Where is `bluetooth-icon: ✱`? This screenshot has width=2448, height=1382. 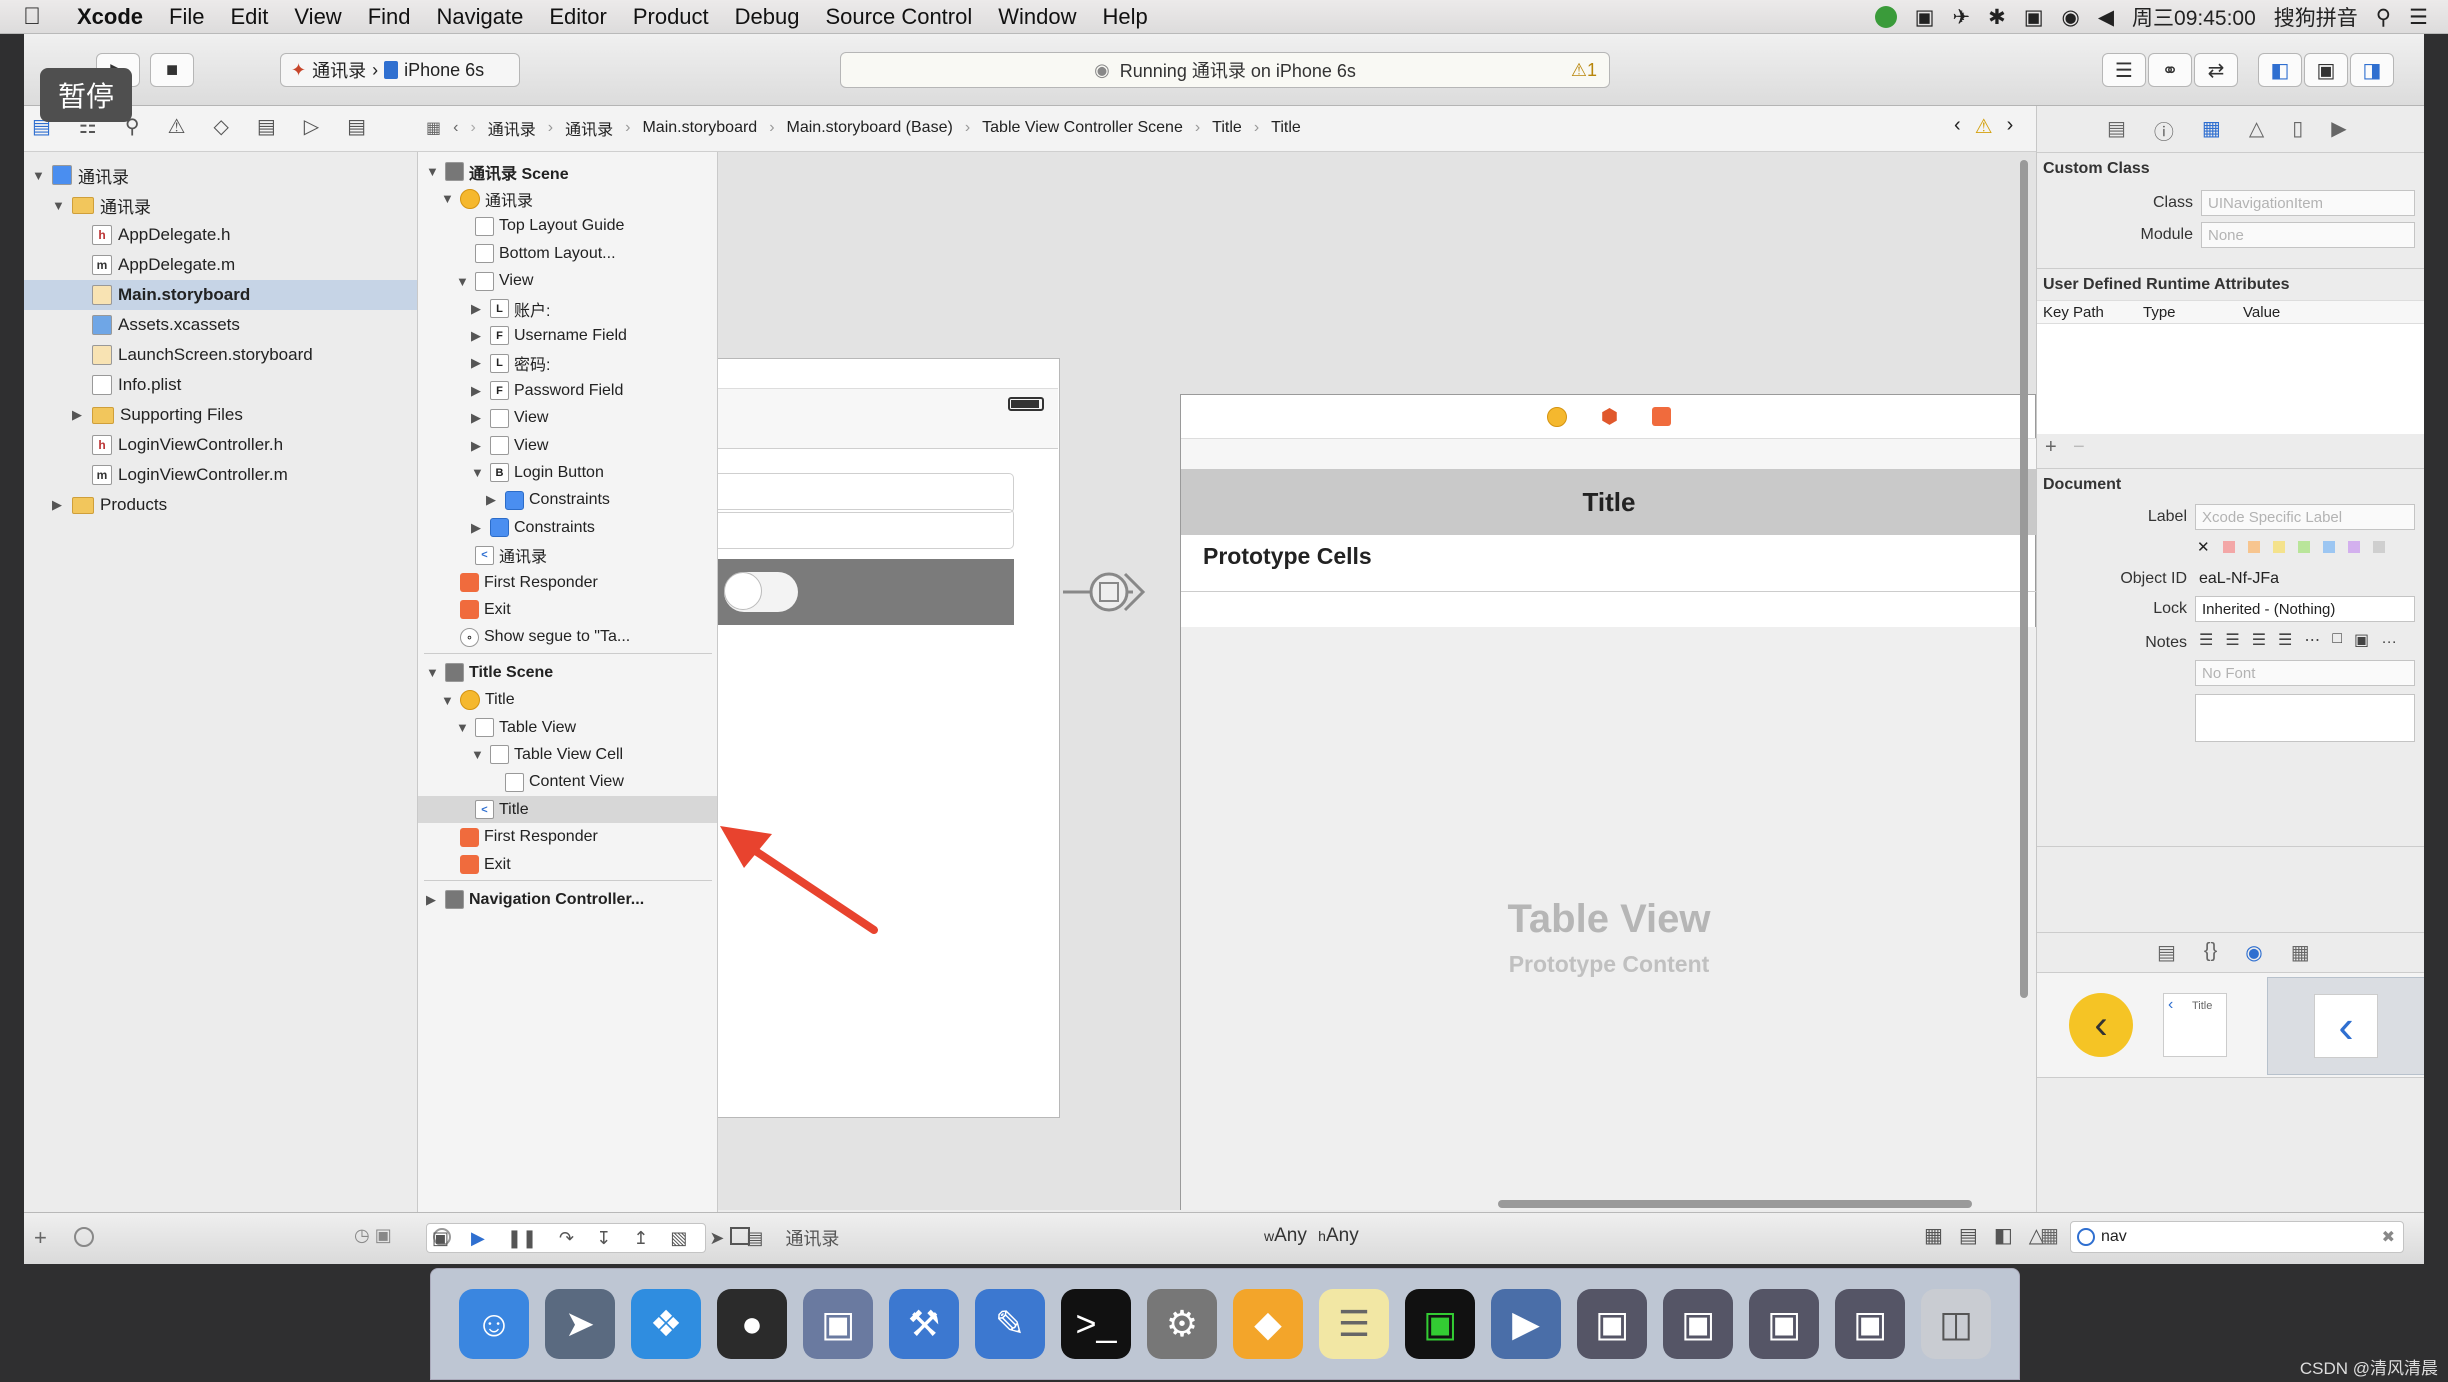
bluetooth-icon: ✱ is located at coordinates (1997, 17).